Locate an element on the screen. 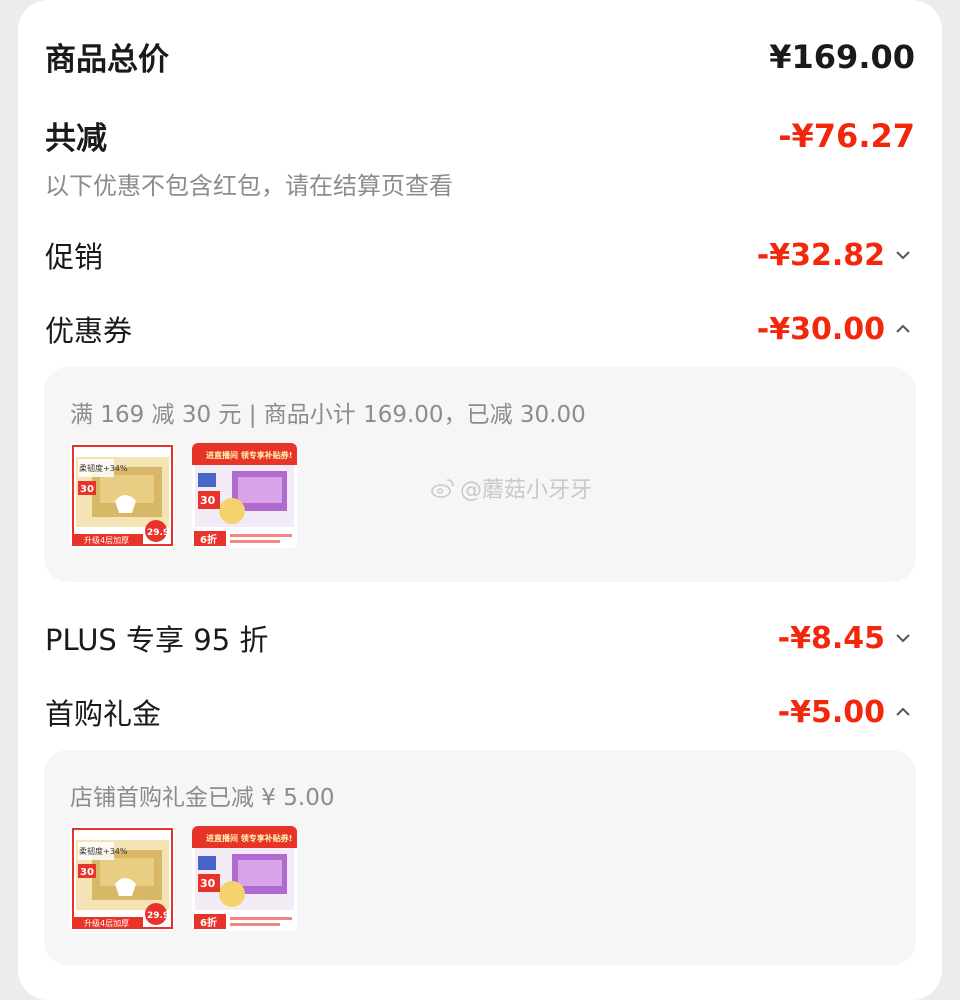  coupon-detail-text: 满 169 减 30 元 | 商品小计 169.00，已减 30.00 is located at coordinates (328, 415).